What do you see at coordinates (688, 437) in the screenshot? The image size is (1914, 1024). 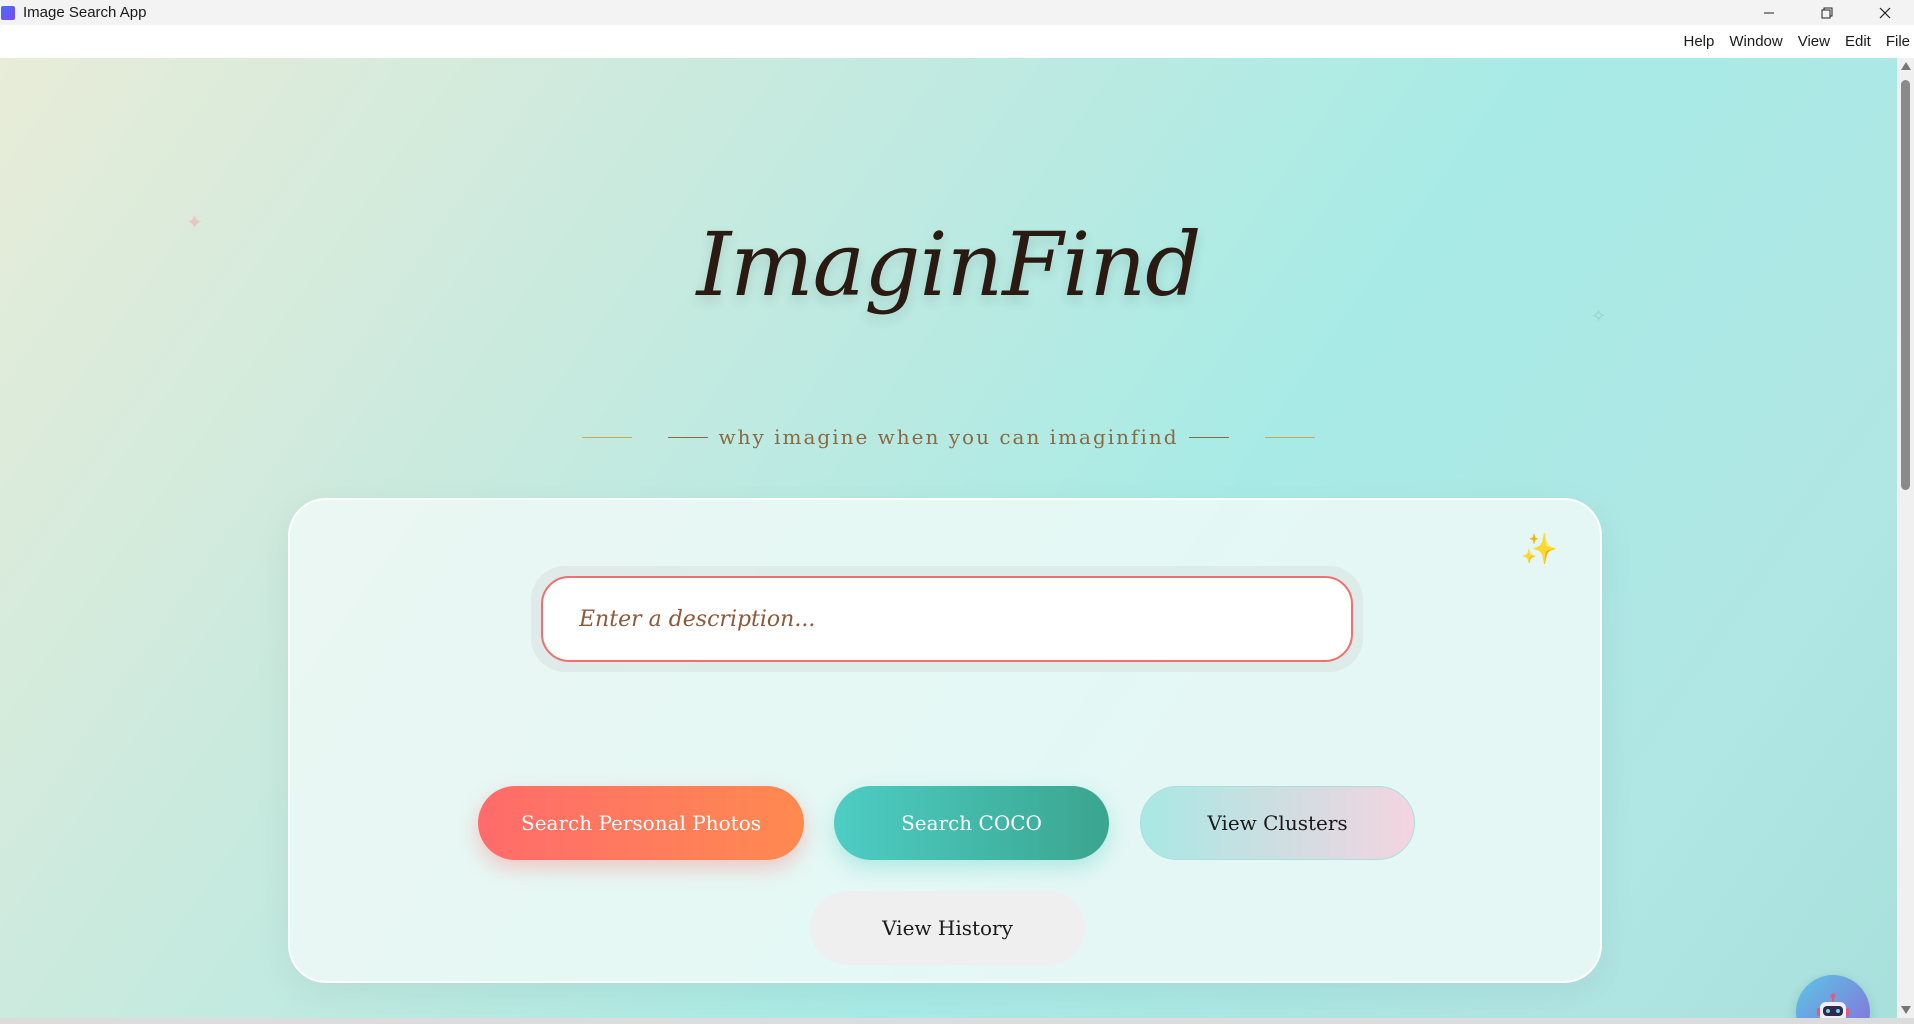 I see `tagline-dash-left` at bounding box center [688, 437].